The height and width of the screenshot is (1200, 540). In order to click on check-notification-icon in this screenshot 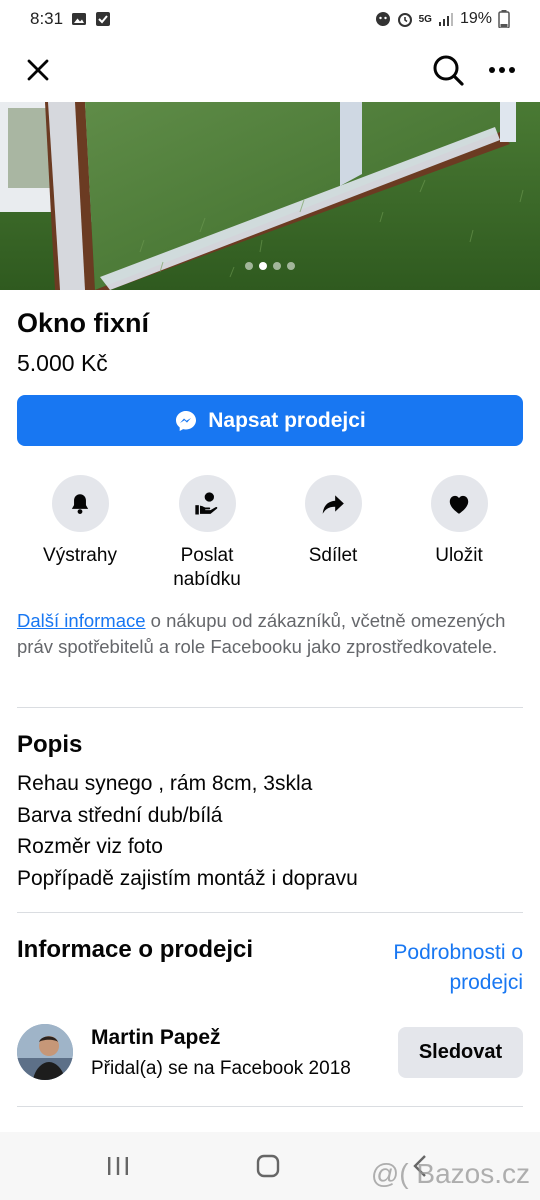, I will do `click(103, 19)`.